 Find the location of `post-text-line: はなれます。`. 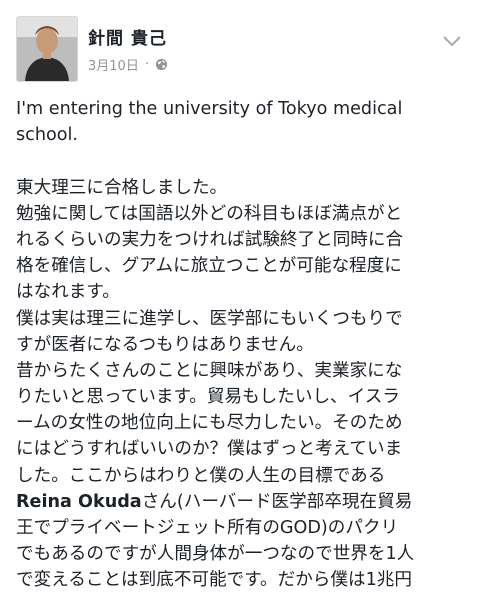

post-text-line: はなれます。 is located at coordinates (68, 292).